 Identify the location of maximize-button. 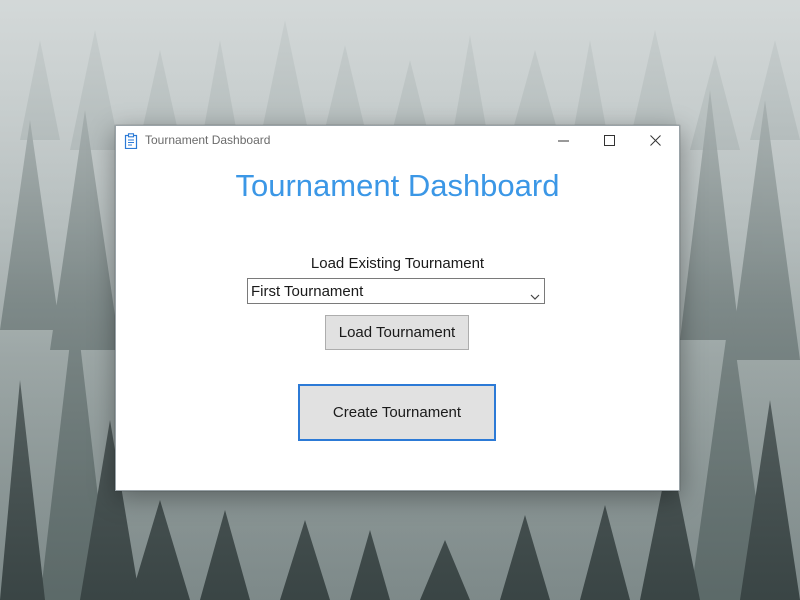
(610, 141).